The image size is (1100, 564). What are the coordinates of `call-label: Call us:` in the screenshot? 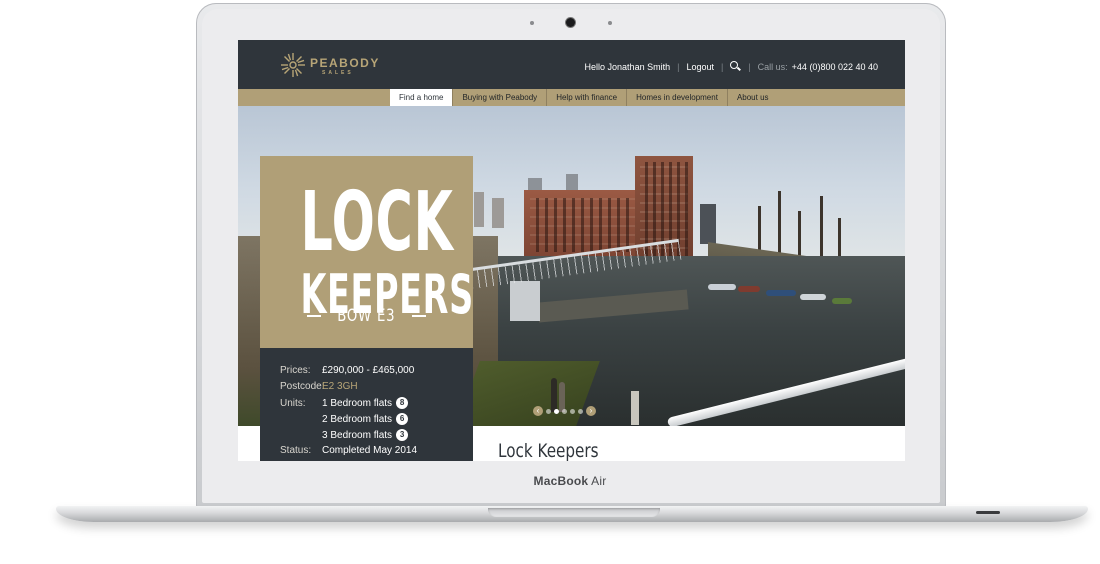 It's located at (772, 66).